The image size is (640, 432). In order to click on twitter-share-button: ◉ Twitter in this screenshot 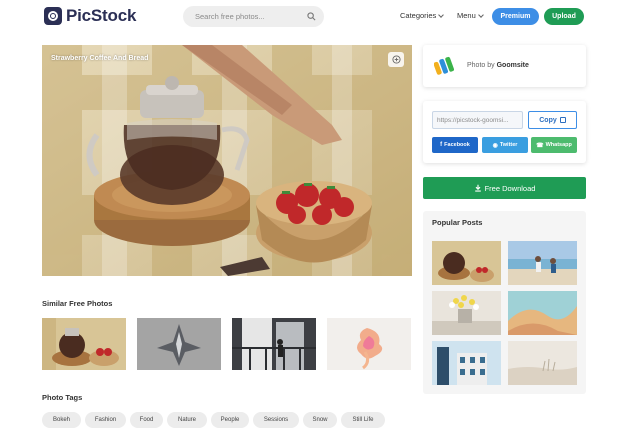, I will do `click(505, 145)`.